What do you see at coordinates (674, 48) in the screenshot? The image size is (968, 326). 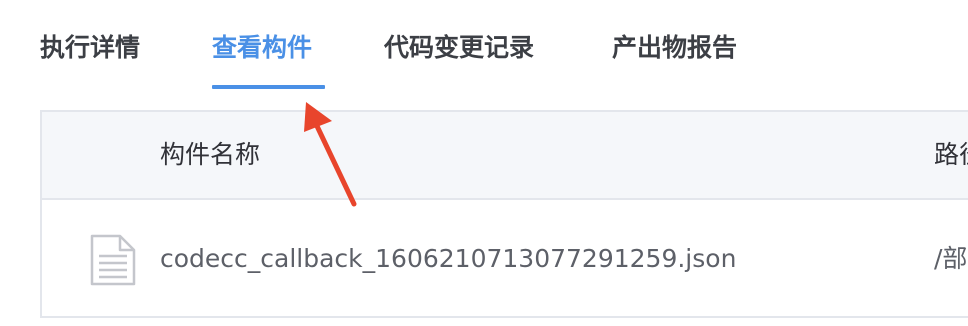 I see `tab-output-report: 产出物报告` at bounding box center [674, 48].